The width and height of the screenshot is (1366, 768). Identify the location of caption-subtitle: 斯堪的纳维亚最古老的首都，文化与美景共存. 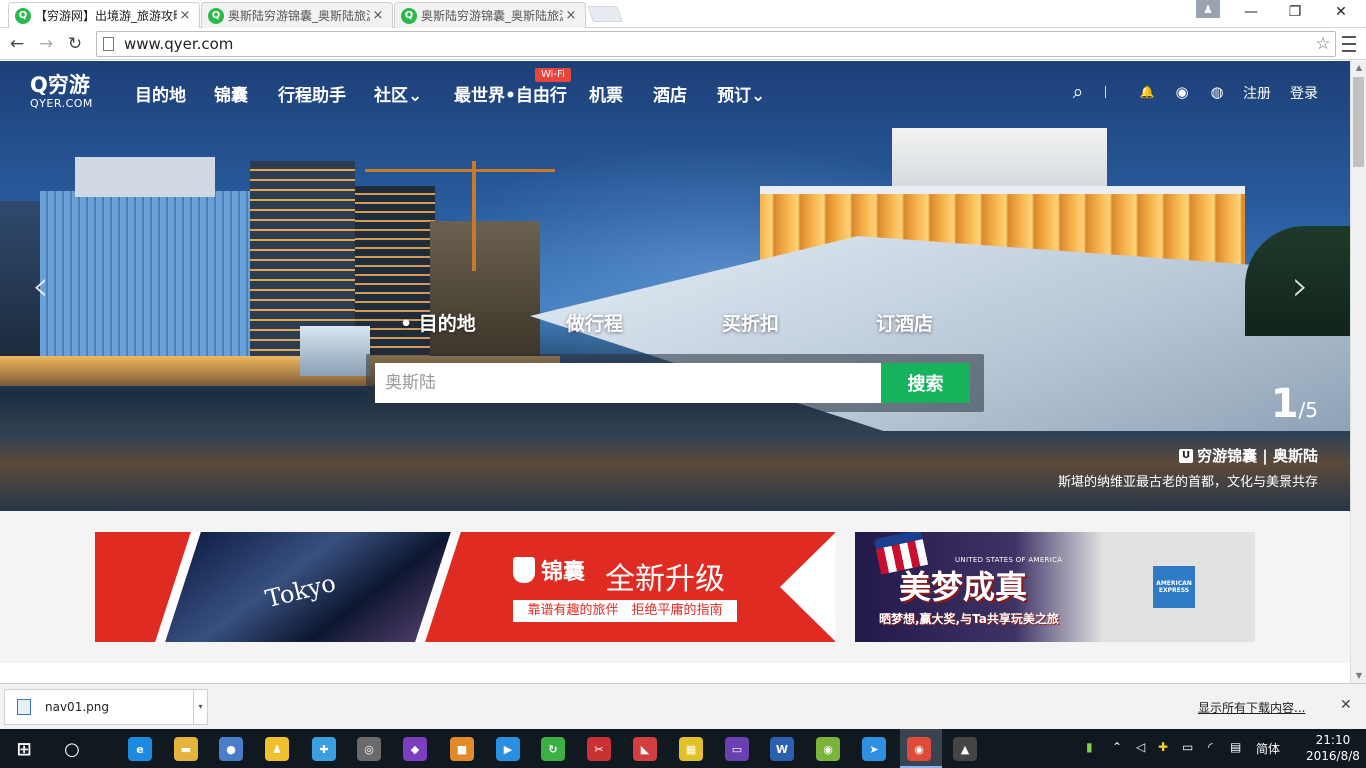
(1187, 482).